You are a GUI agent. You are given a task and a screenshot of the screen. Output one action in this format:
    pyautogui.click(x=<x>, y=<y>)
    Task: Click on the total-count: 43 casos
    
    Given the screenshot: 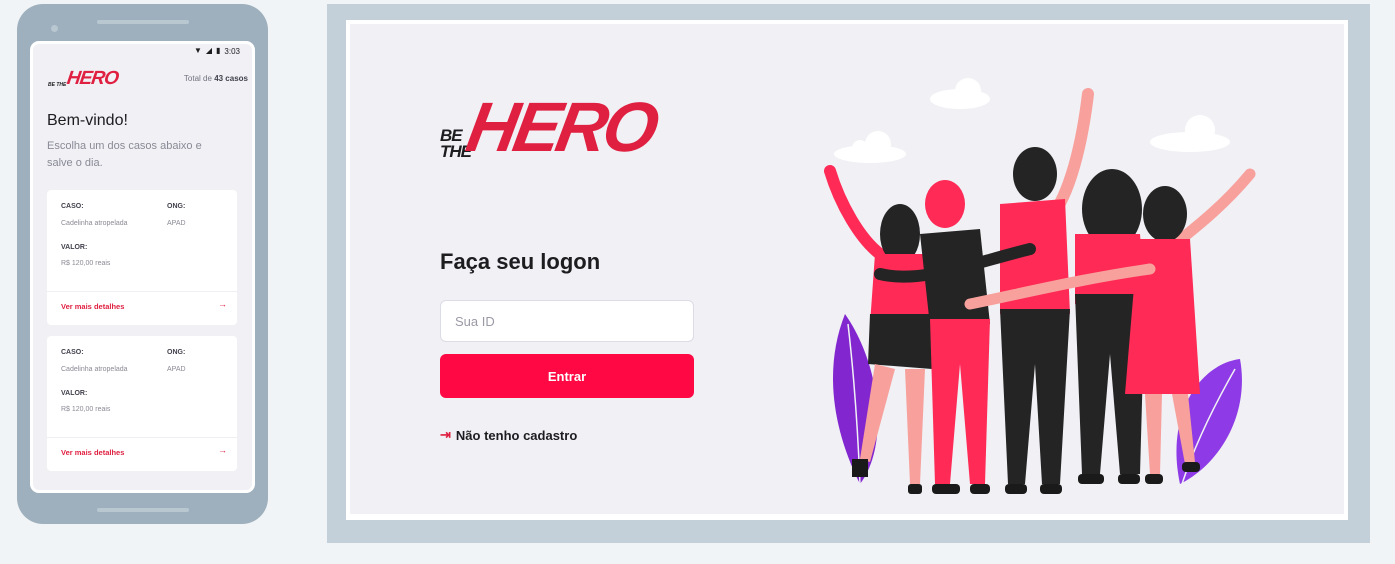 What is the action you would take?
    pyautogui.click(x=231, y=78)
    